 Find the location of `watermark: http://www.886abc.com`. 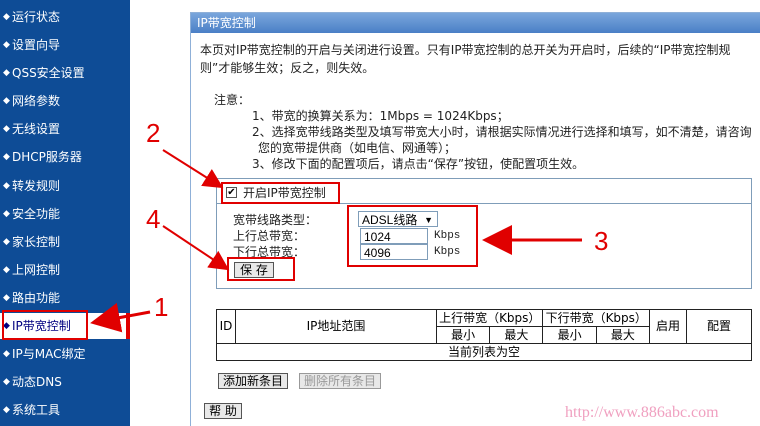

watermark: http://www.886abc.com is located at coordinates (642, 412).